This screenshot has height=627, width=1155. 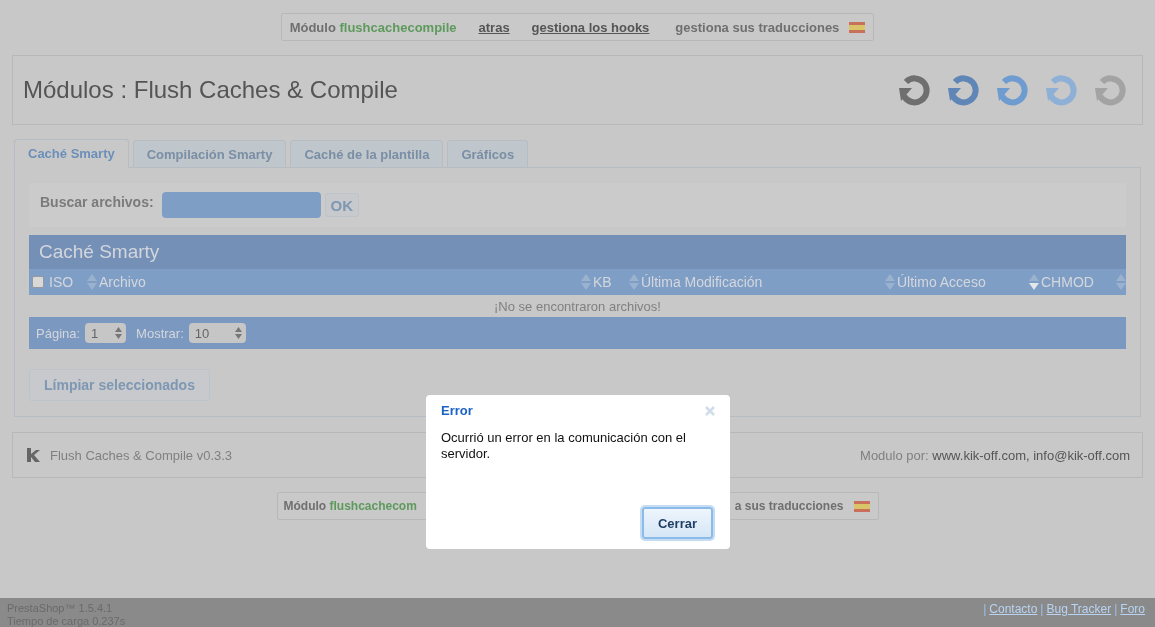 What do you see at coordinates (61, 282) in the screenshot?
I see `column-header: ISO` at bounding box center [61, 282].